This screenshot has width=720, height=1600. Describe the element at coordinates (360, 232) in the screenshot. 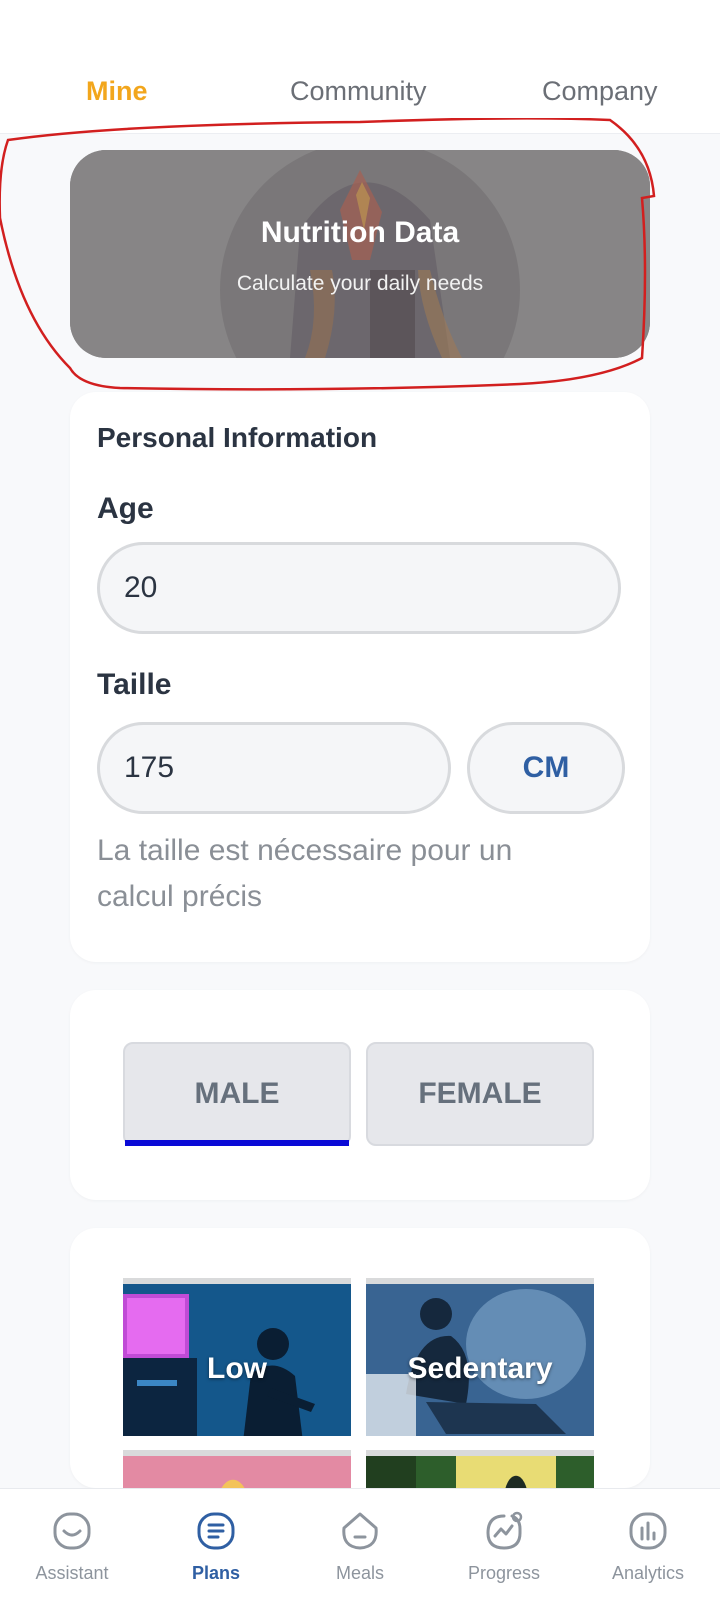

I see `banner-title: Nutrition Data` at that location.